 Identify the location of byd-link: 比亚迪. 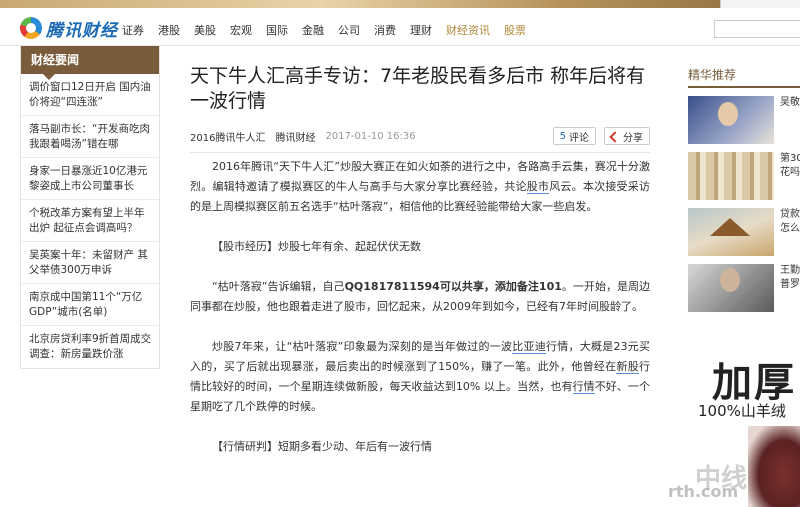
(529, 347).